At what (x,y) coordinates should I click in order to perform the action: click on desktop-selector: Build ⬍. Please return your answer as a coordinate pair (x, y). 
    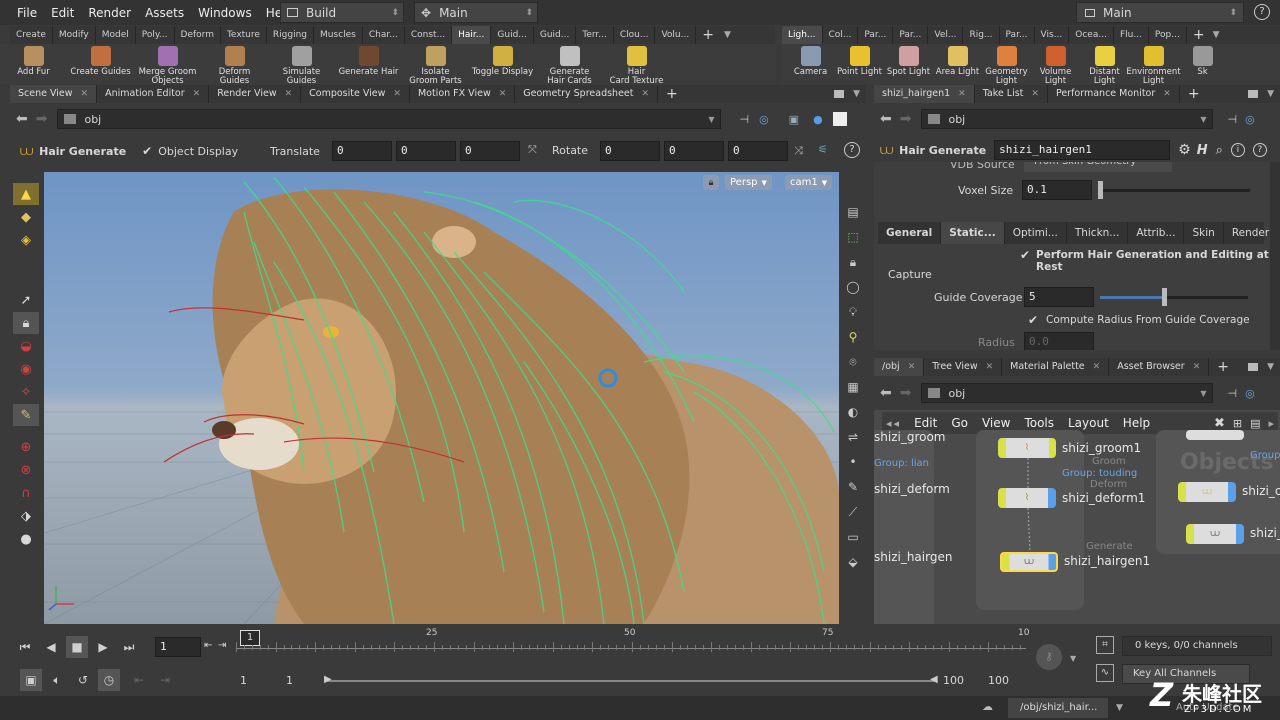
    Looking at the image, I should click on (342, 12).